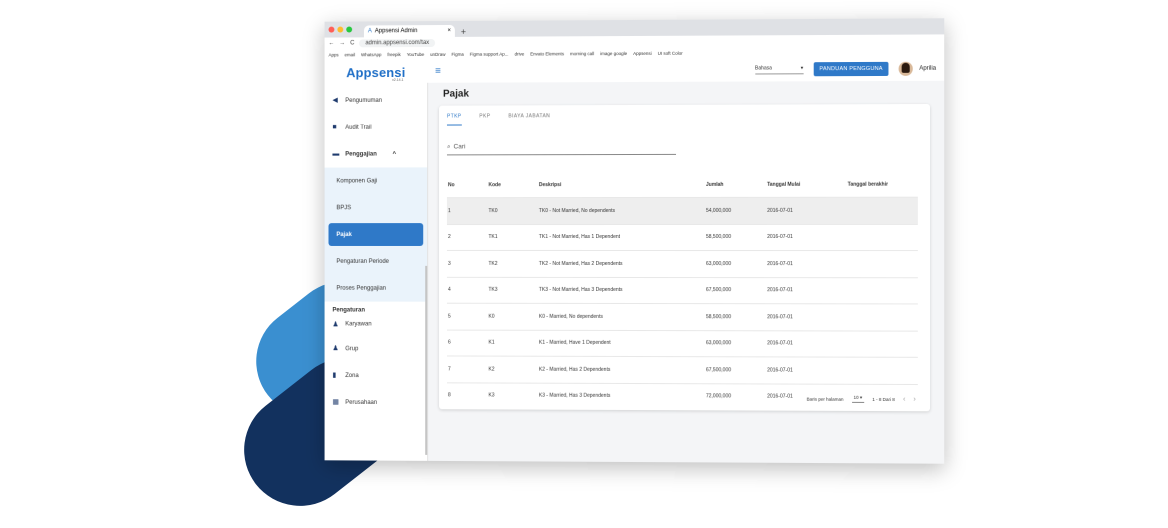 Image resolution: width=1168 pixels, height=528 pixels. I want to click on next-page-icon: ›, so click(914, 399).